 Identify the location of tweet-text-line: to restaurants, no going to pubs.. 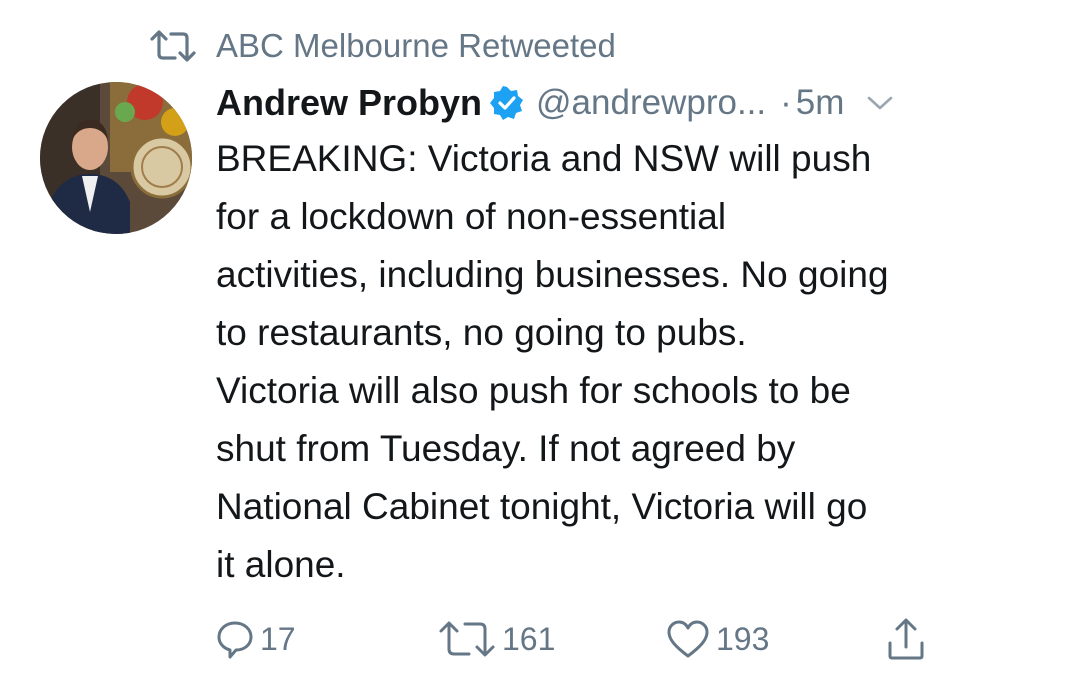
(481, 332).